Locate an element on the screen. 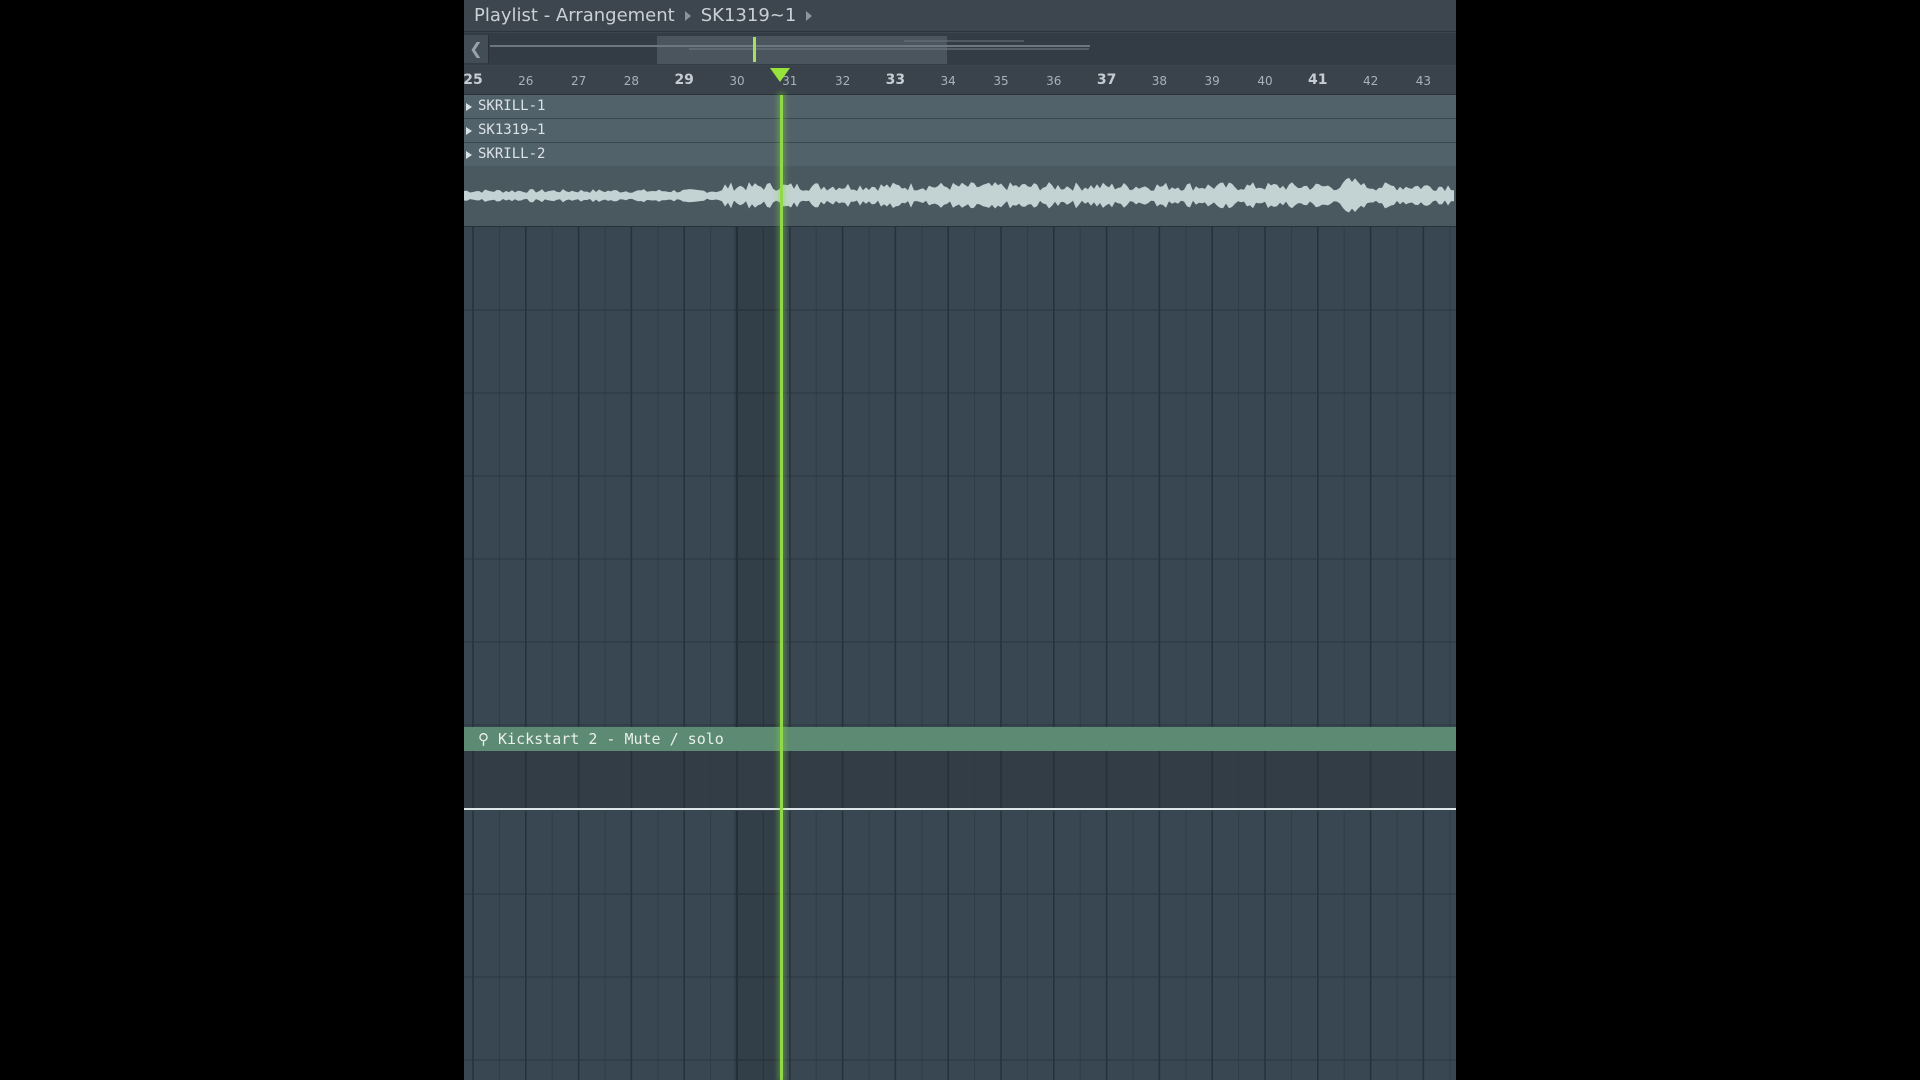  playlist-grid-lower is located at coordinates (960, 945).